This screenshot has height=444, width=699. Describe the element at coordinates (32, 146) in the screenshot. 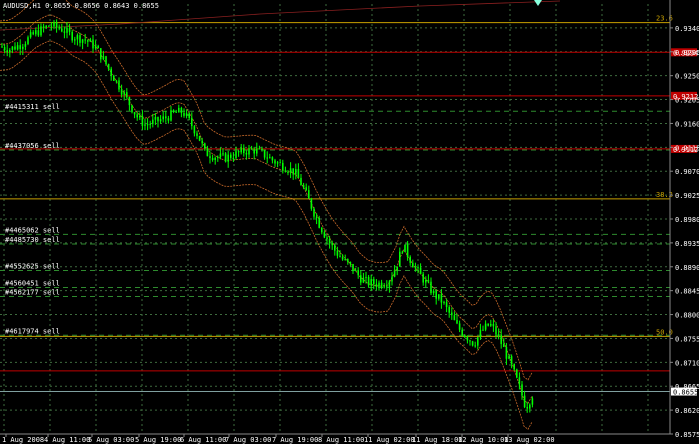

I see `order-label: #4437056 sell` at that location.